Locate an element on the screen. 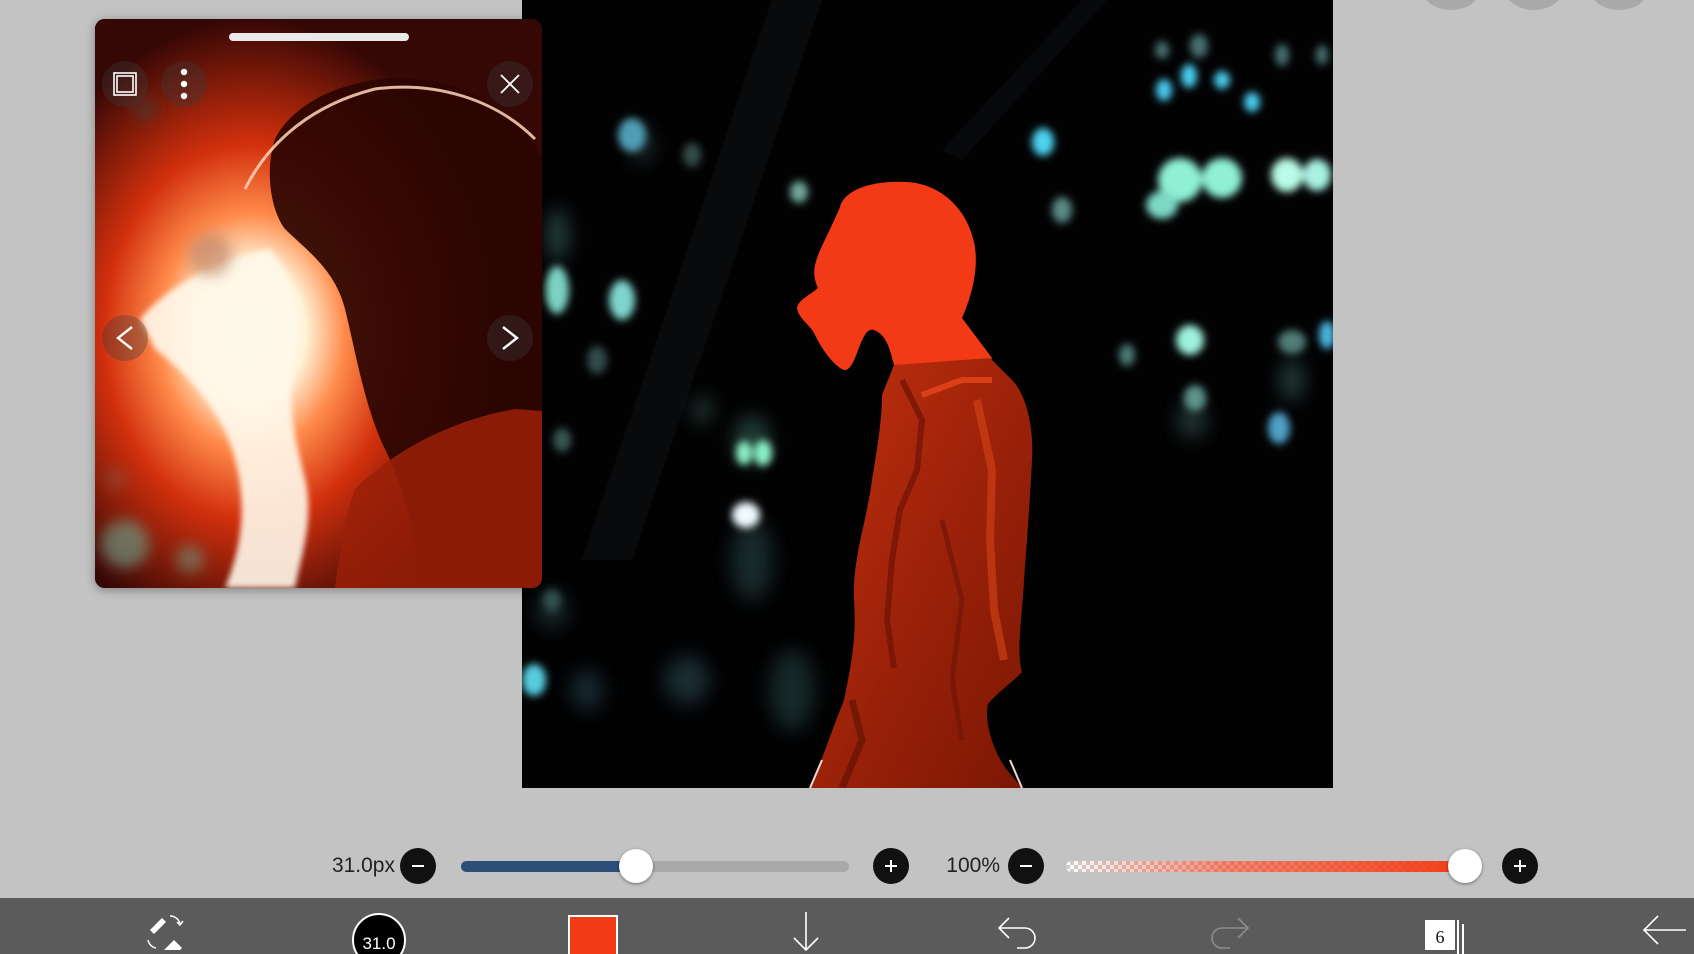 The width and height of the screenshot is (1694, 954). size-decrease-button is located at coordinates (418, 866).